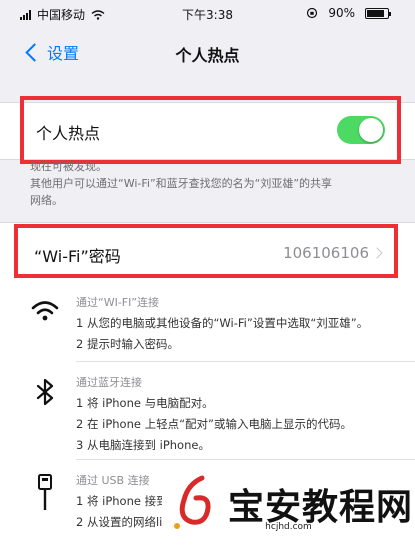 Image resolution: width=415 pixels, height=545 pixels. What do you see at coordinates (45, 392) in the screenshot?
I see `bluetooth-icon` at bounding box center [45, 392].